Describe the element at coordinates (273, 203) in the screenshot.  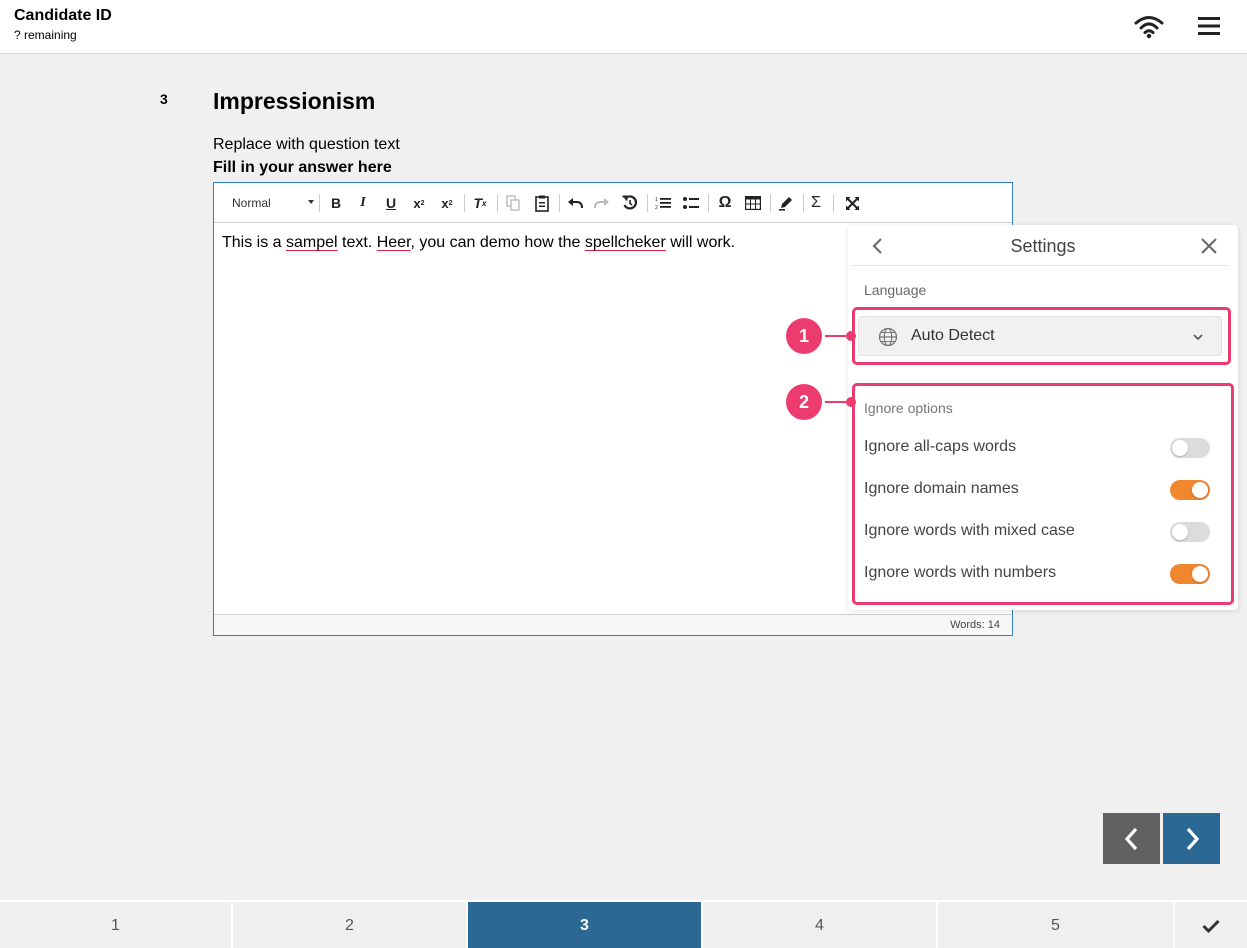
I see `format-dropdown: Normal` at that location.